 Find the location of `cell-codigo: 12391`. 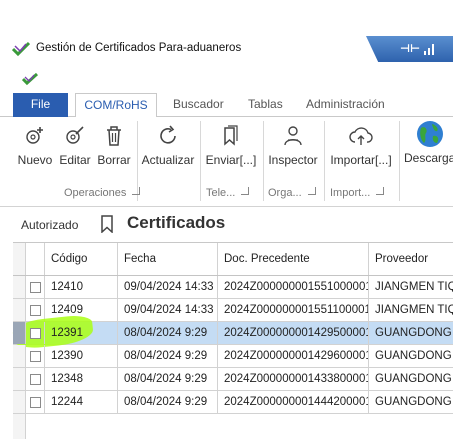

cell-codigo: 12391 is located at coordinates (81, 333).